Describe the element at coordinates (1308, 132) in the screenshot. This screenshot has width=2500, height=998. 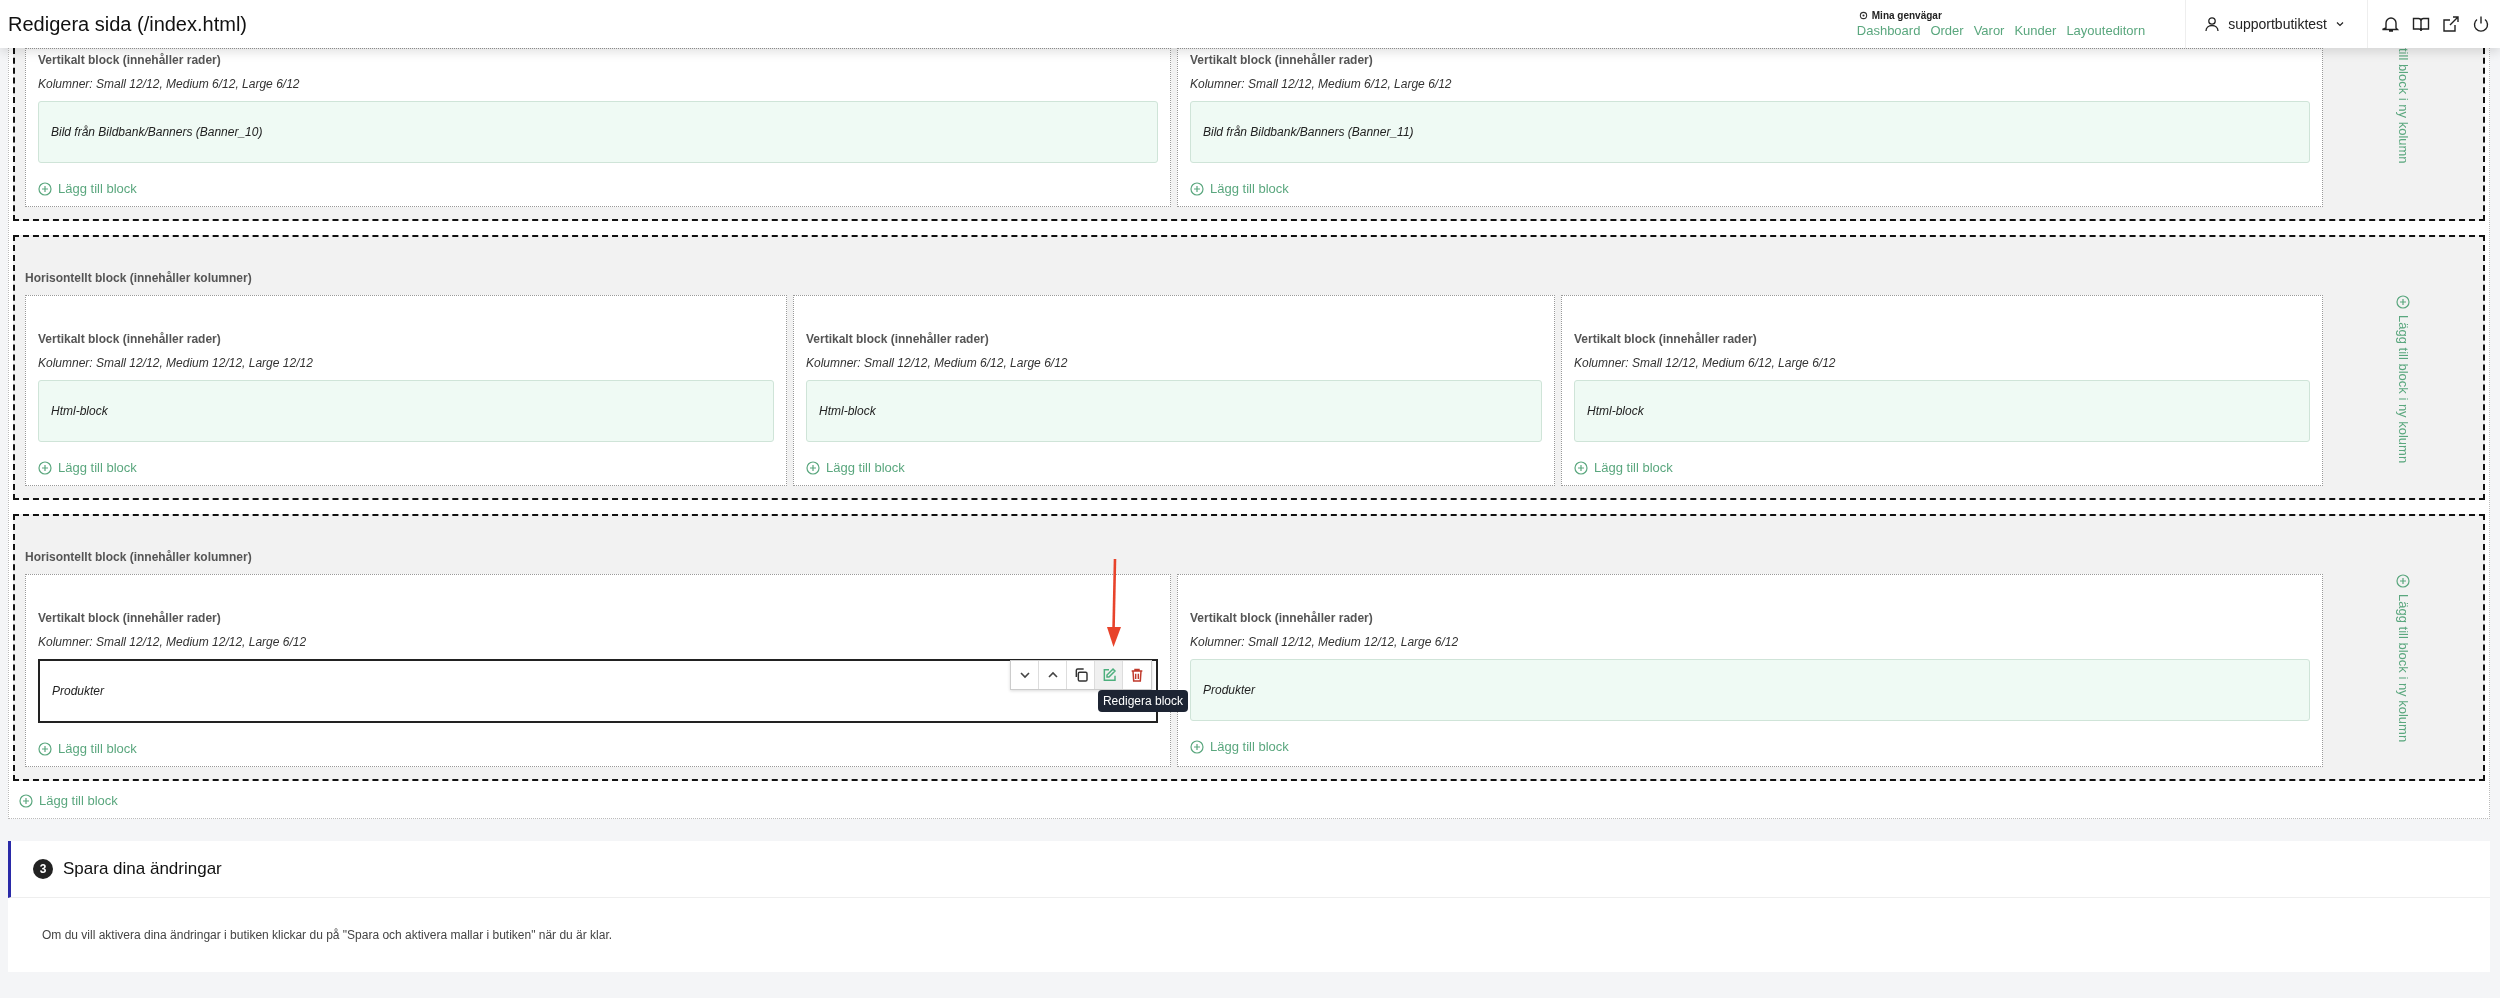
I see `block-label: Bild från Bildbank/Banners (Banner_11)` at that location.